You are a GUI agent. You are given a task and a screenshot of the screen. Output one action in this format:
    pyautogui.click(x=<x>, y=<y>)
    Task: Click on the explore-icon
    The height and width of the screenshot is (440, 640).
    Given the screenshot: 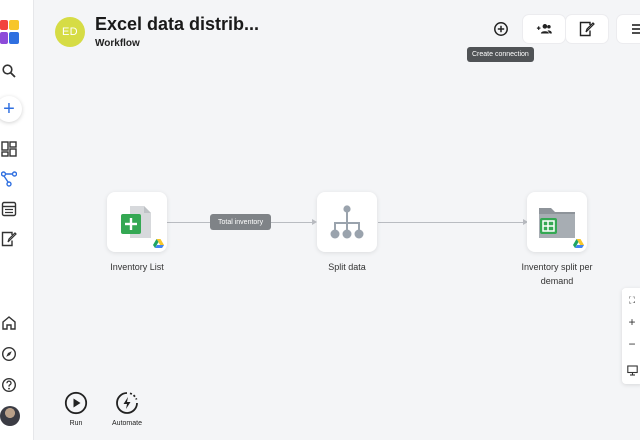 What is the action you would take?
    pyautogui.click(x=9, y=354)
    